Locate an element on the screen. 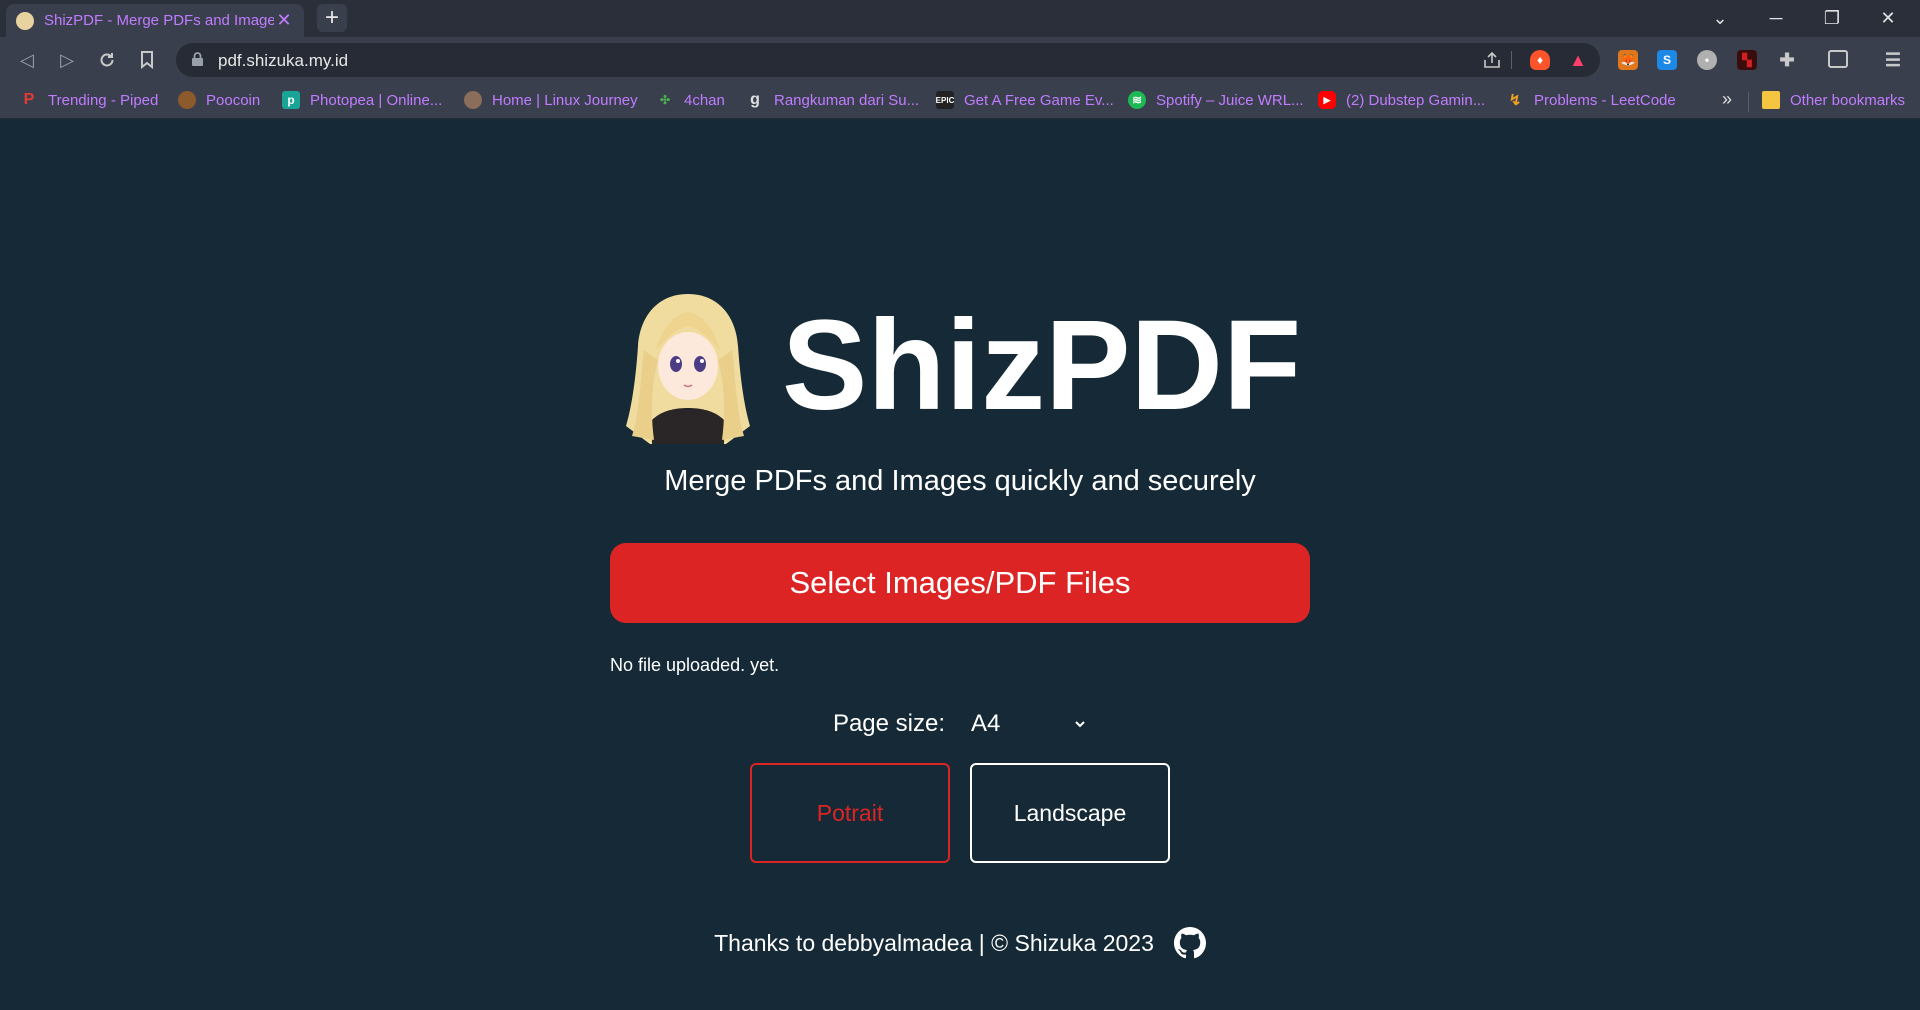  page-size-select: A4 is located at coordinates (1029, 724).